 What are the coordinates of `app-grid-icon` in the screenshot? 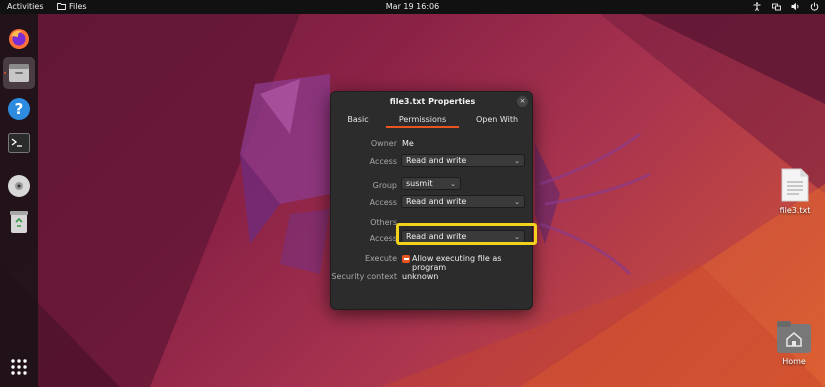 It's located at (19, 367).